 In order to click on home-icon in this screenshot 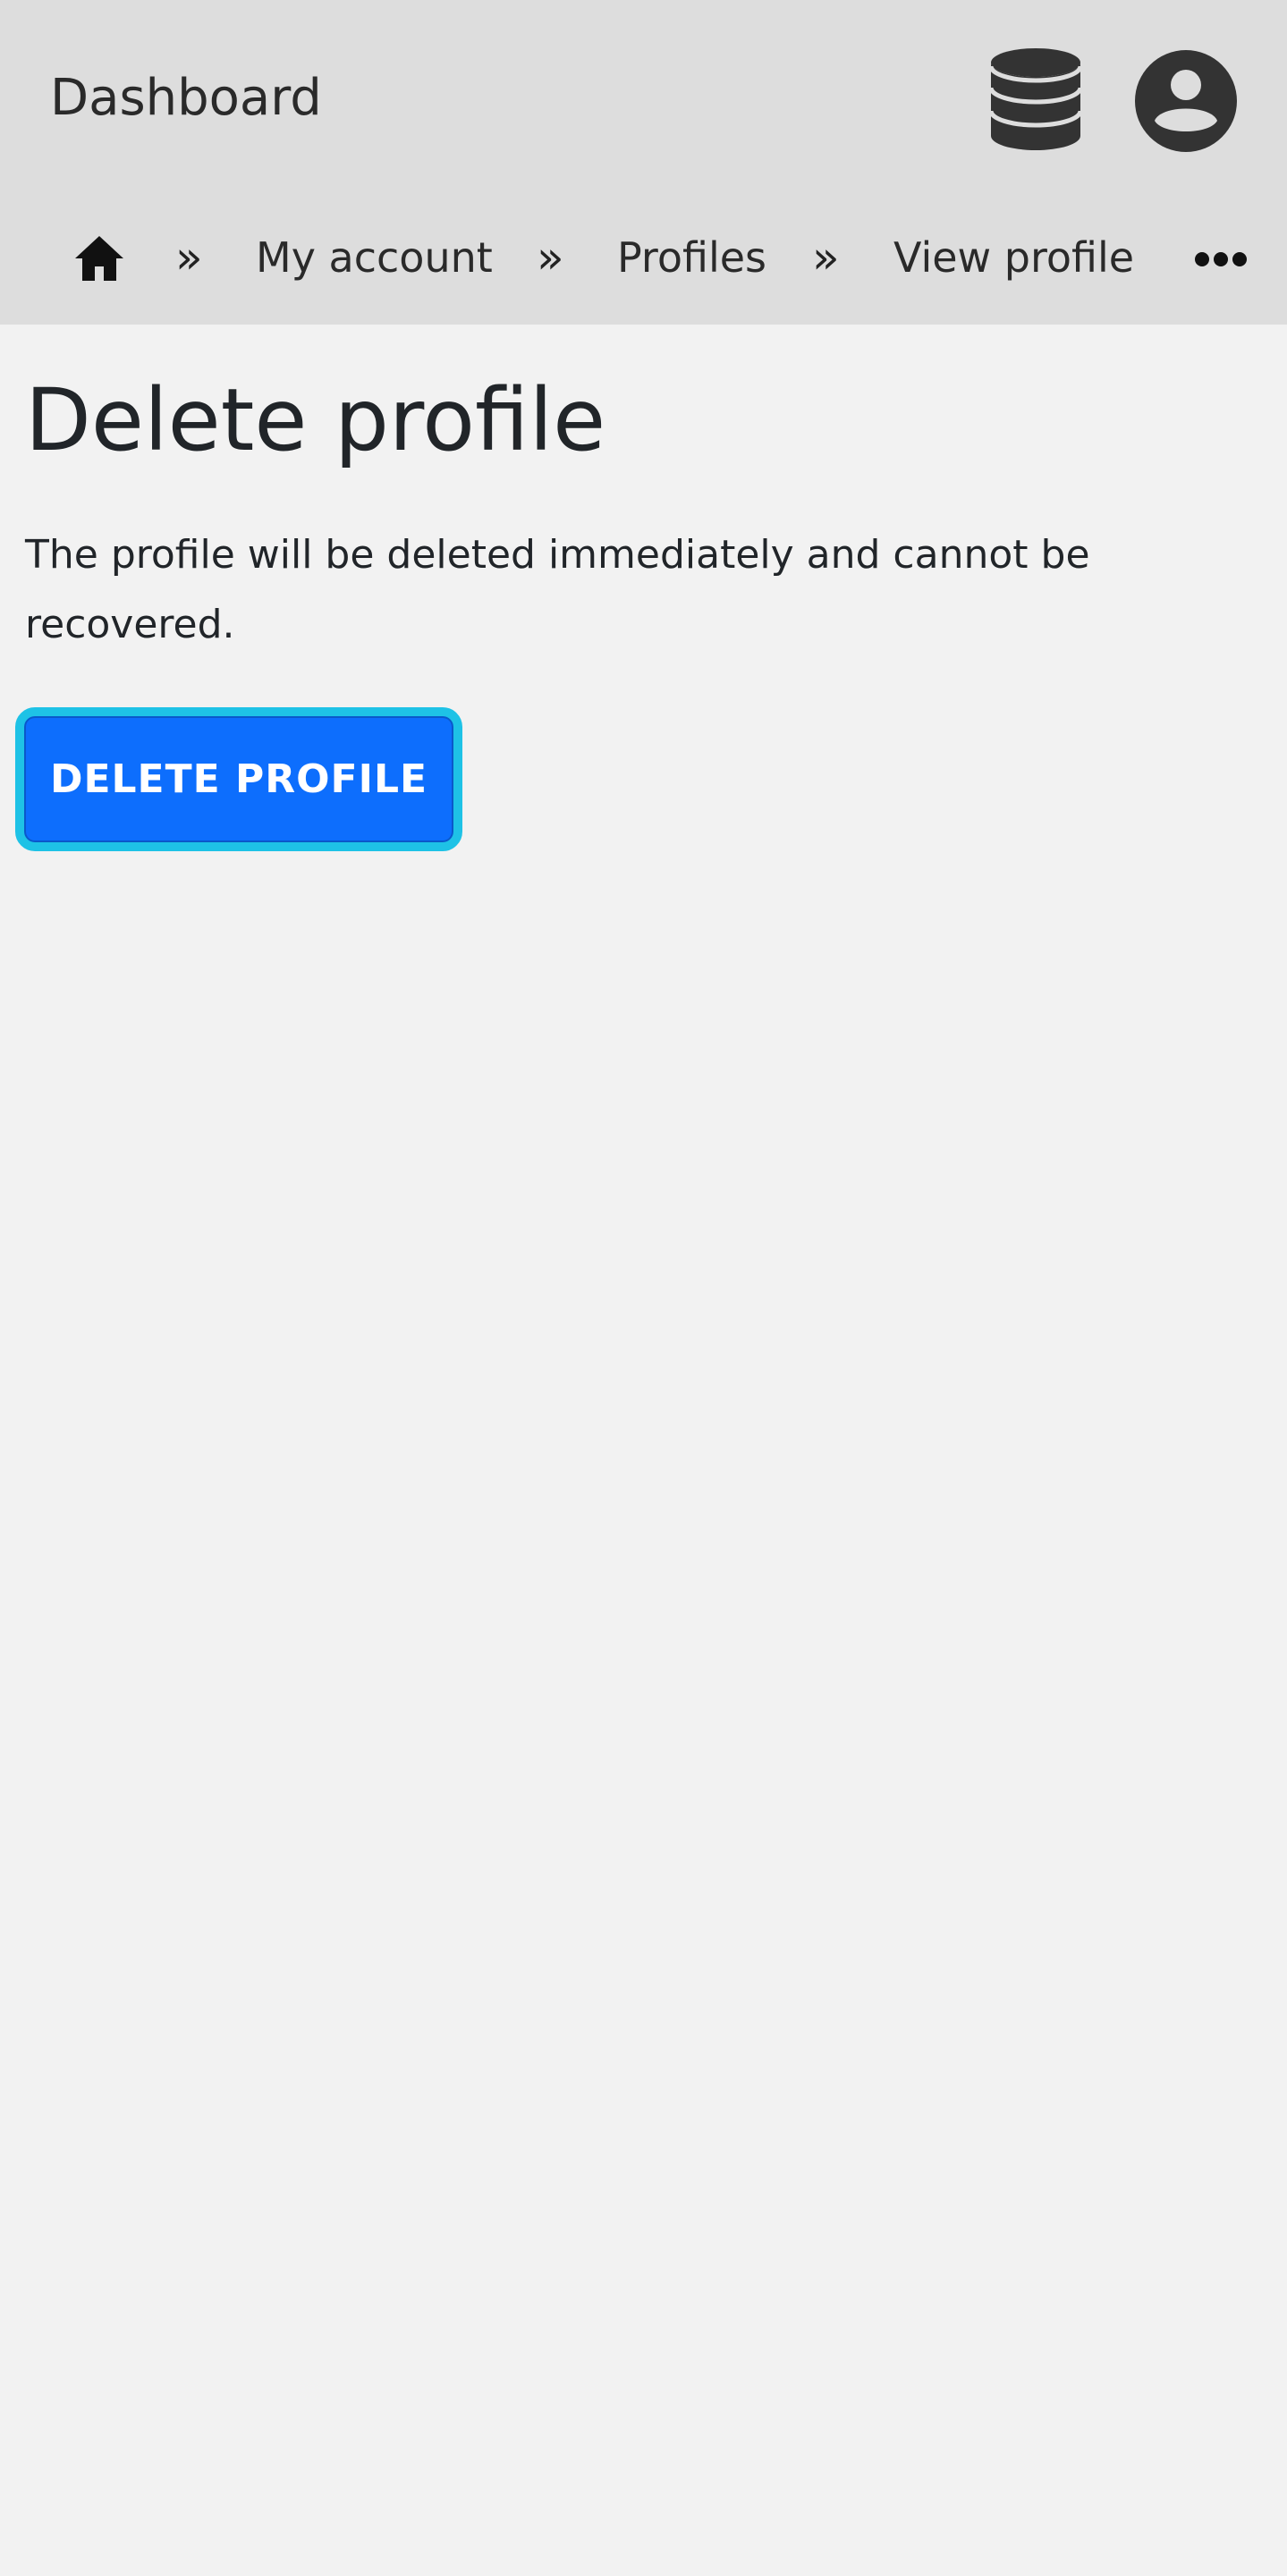, I will do `click(99, 258)`.